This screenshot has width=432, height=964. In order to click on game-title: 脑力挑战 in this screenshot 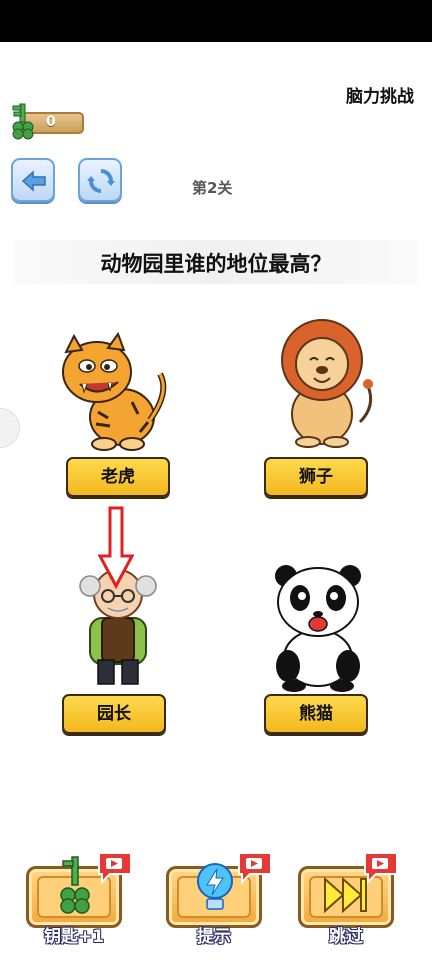, I will do `click(380, 97)`.